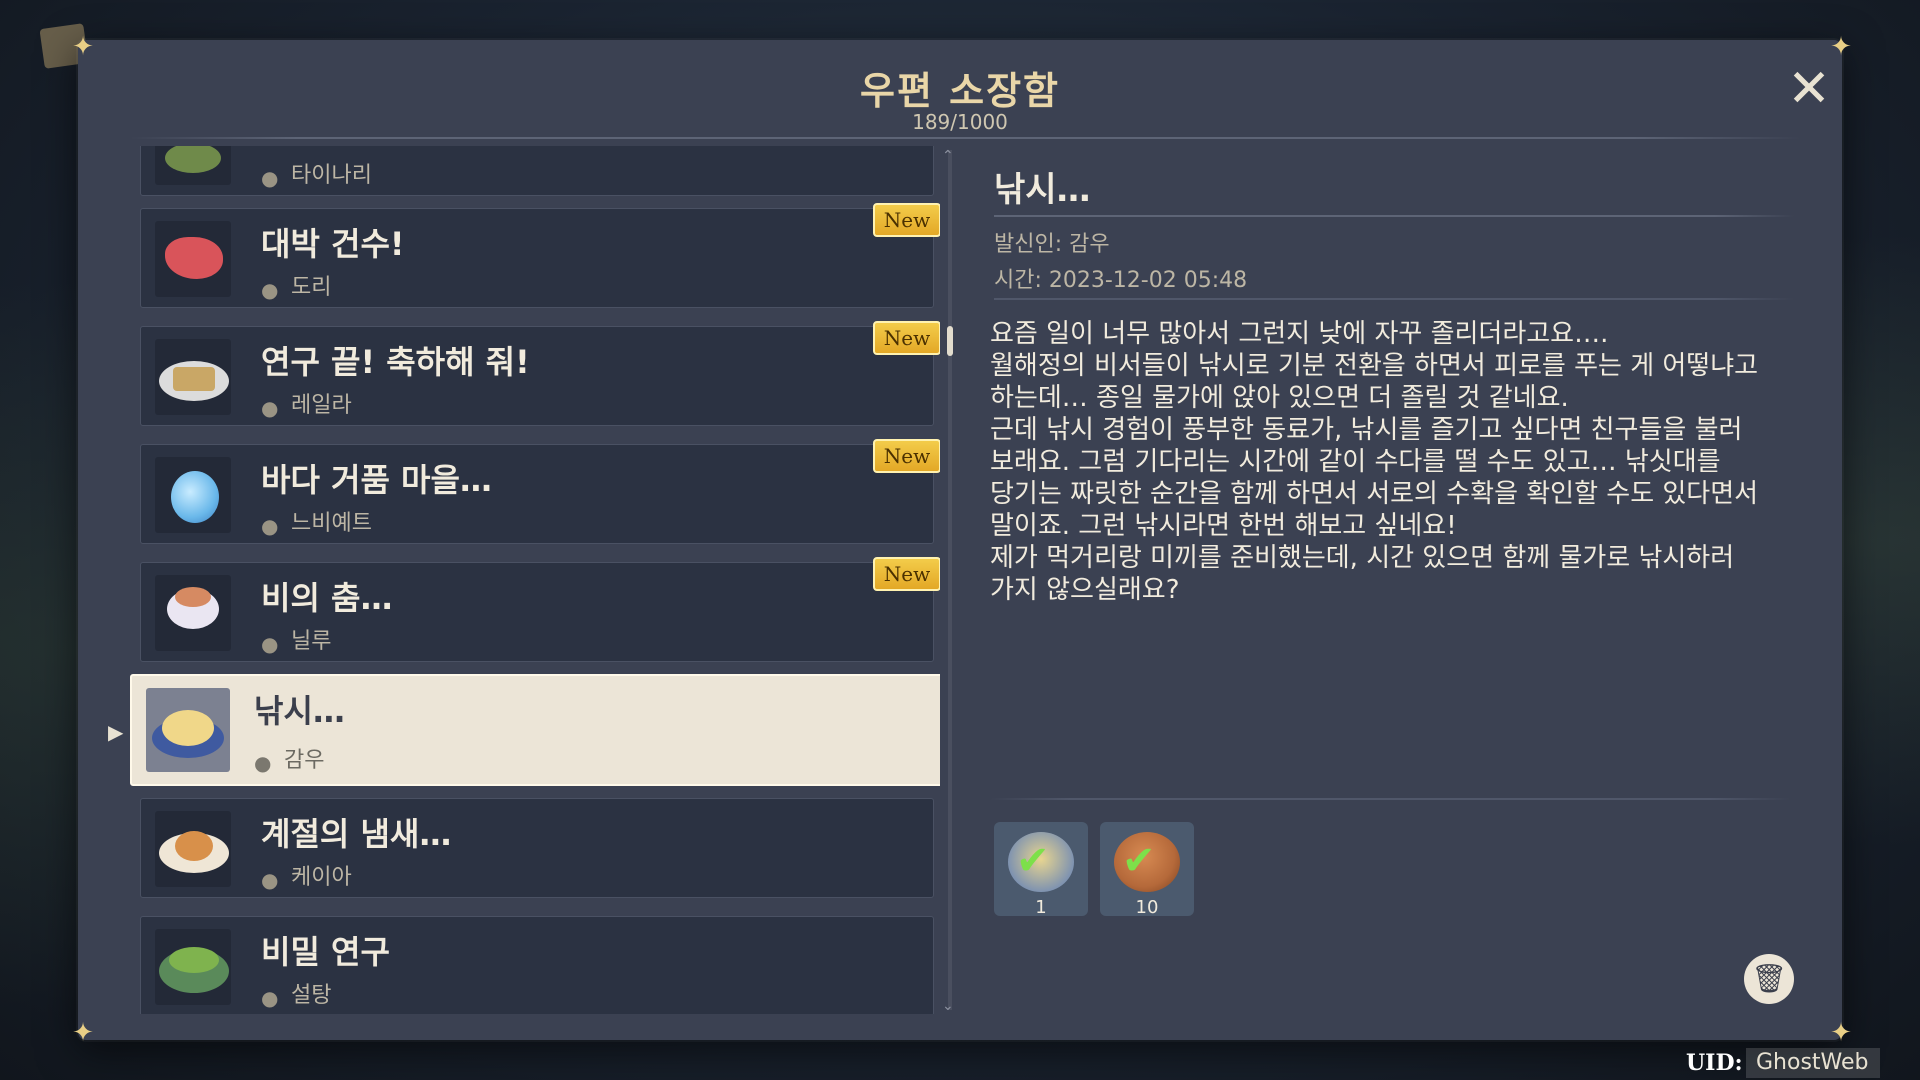 This screenshot has width=1920, height=1080. I want to click on dessert-icon, so click(193, 597).